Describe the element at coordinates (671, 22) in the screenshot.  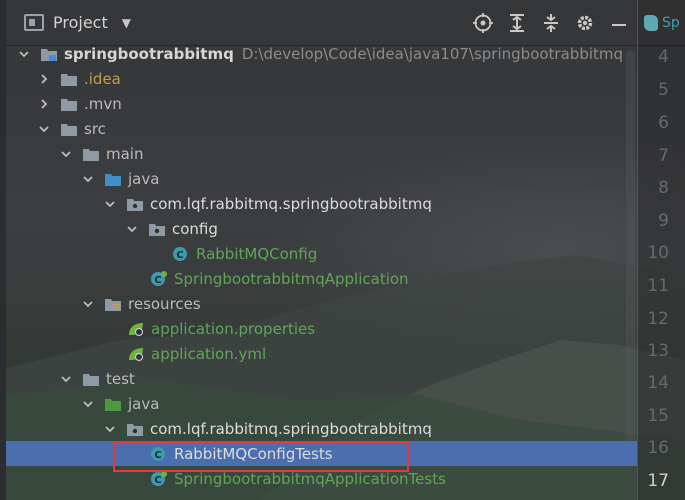
I see `editor-tab-label: Sp` at that location.